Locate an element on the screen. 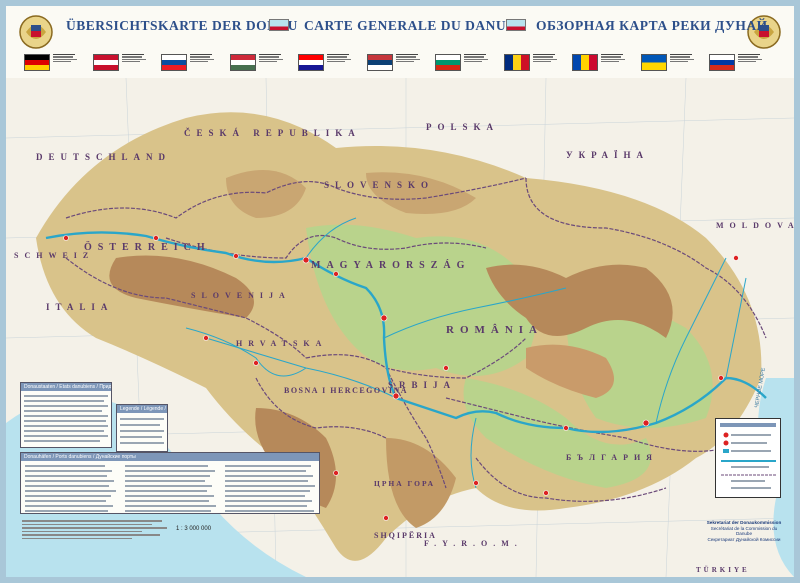 Image resolution: width=800 pixels, height=583 pixels. country-label-germany: DEUTSCHLAND is located at coordinates (103, 157).